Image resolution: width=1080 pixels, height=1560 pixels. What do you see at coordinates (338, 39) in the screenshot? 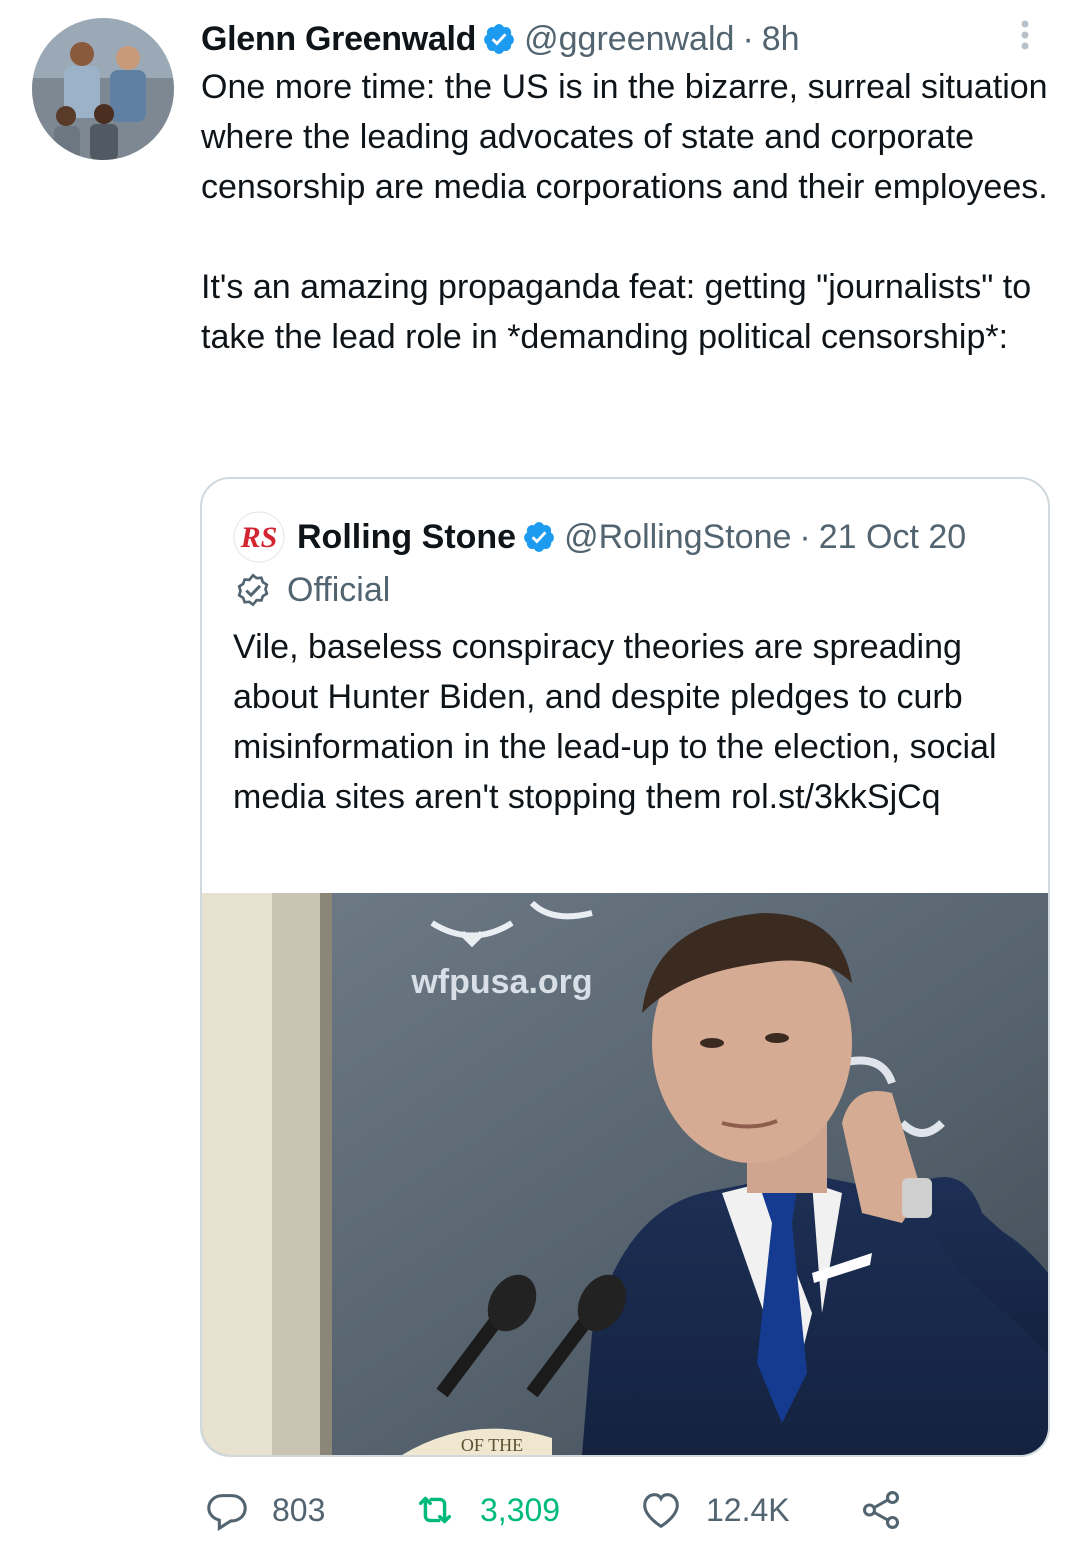
I see `author-name: Glenn Greenwald` at bounding box center [338, 39].